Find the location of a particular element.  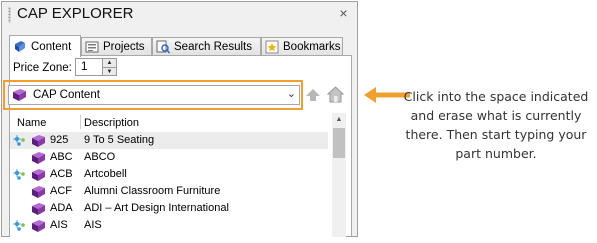

tab-label: Projects is located at coordinates (124, 46).